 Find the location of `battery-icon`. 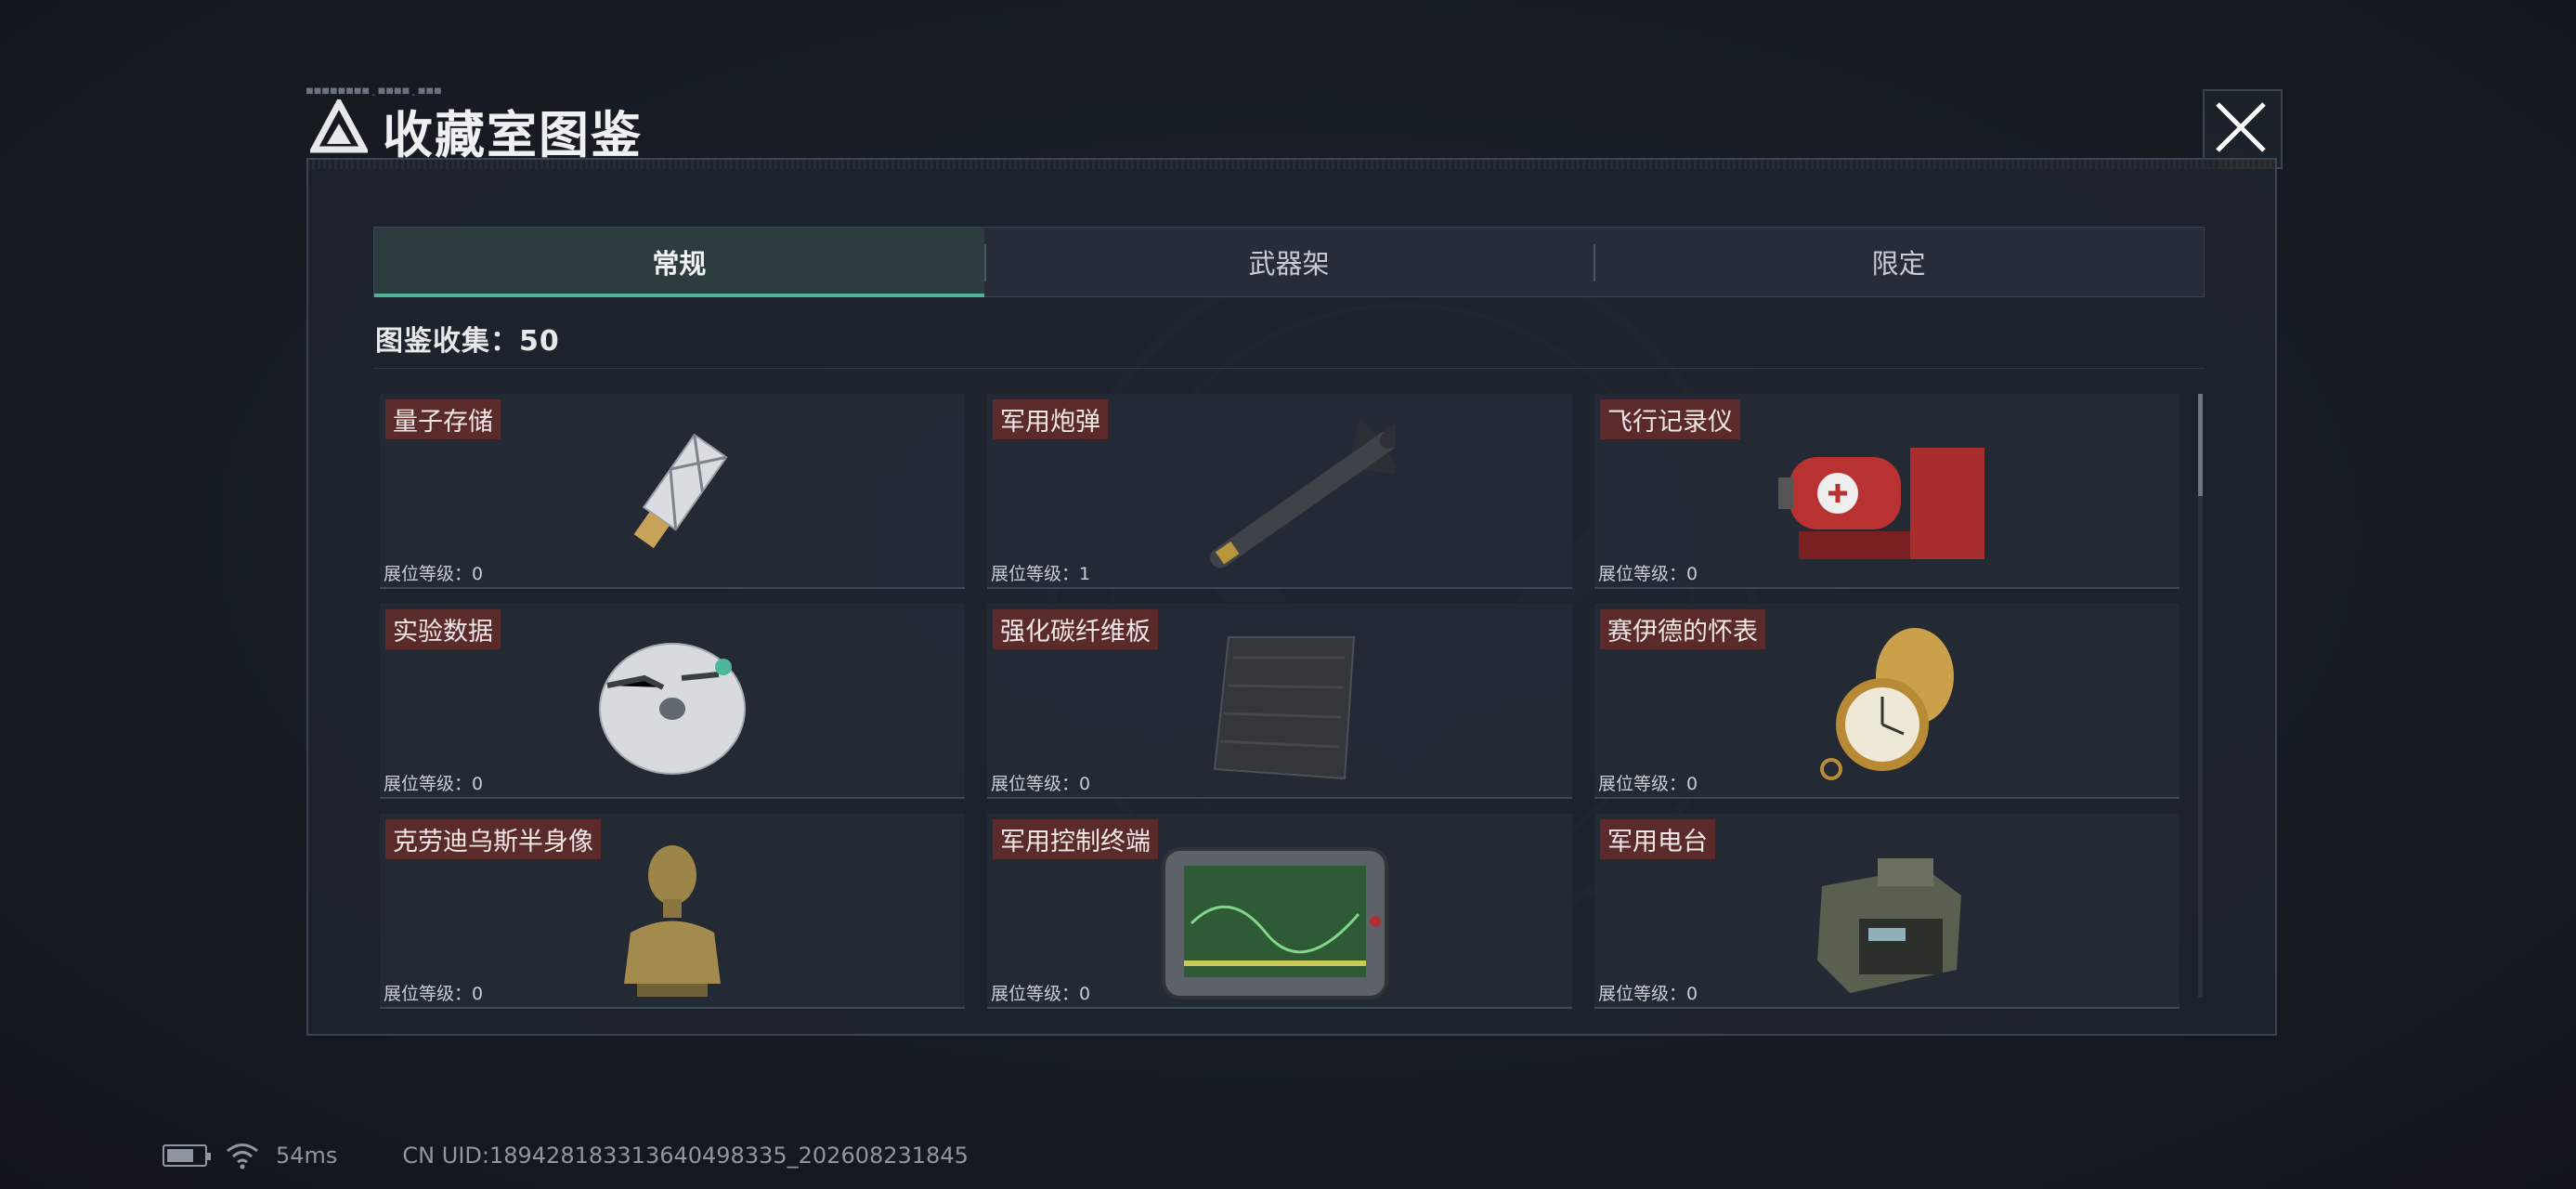

battery-icon is located at coordinates (187, 1156).